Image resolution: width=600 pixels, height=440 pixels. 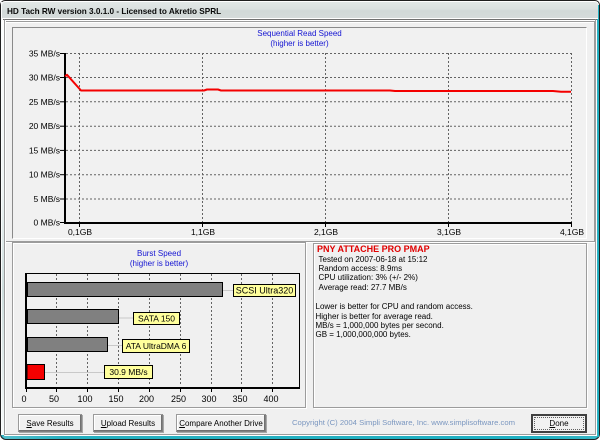 What do you see at coordinates (44, 150) in the screenshot?
I see `svg-text: 15 MB/s` at bounding box center [44, 150].